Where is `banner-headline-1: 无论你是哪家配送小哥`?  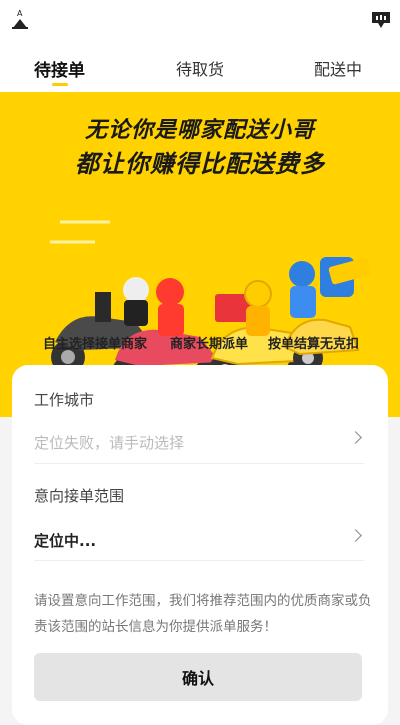
banner-headline-1: 无论你是哪家配送小哥 is located at coordinates (199, 130).